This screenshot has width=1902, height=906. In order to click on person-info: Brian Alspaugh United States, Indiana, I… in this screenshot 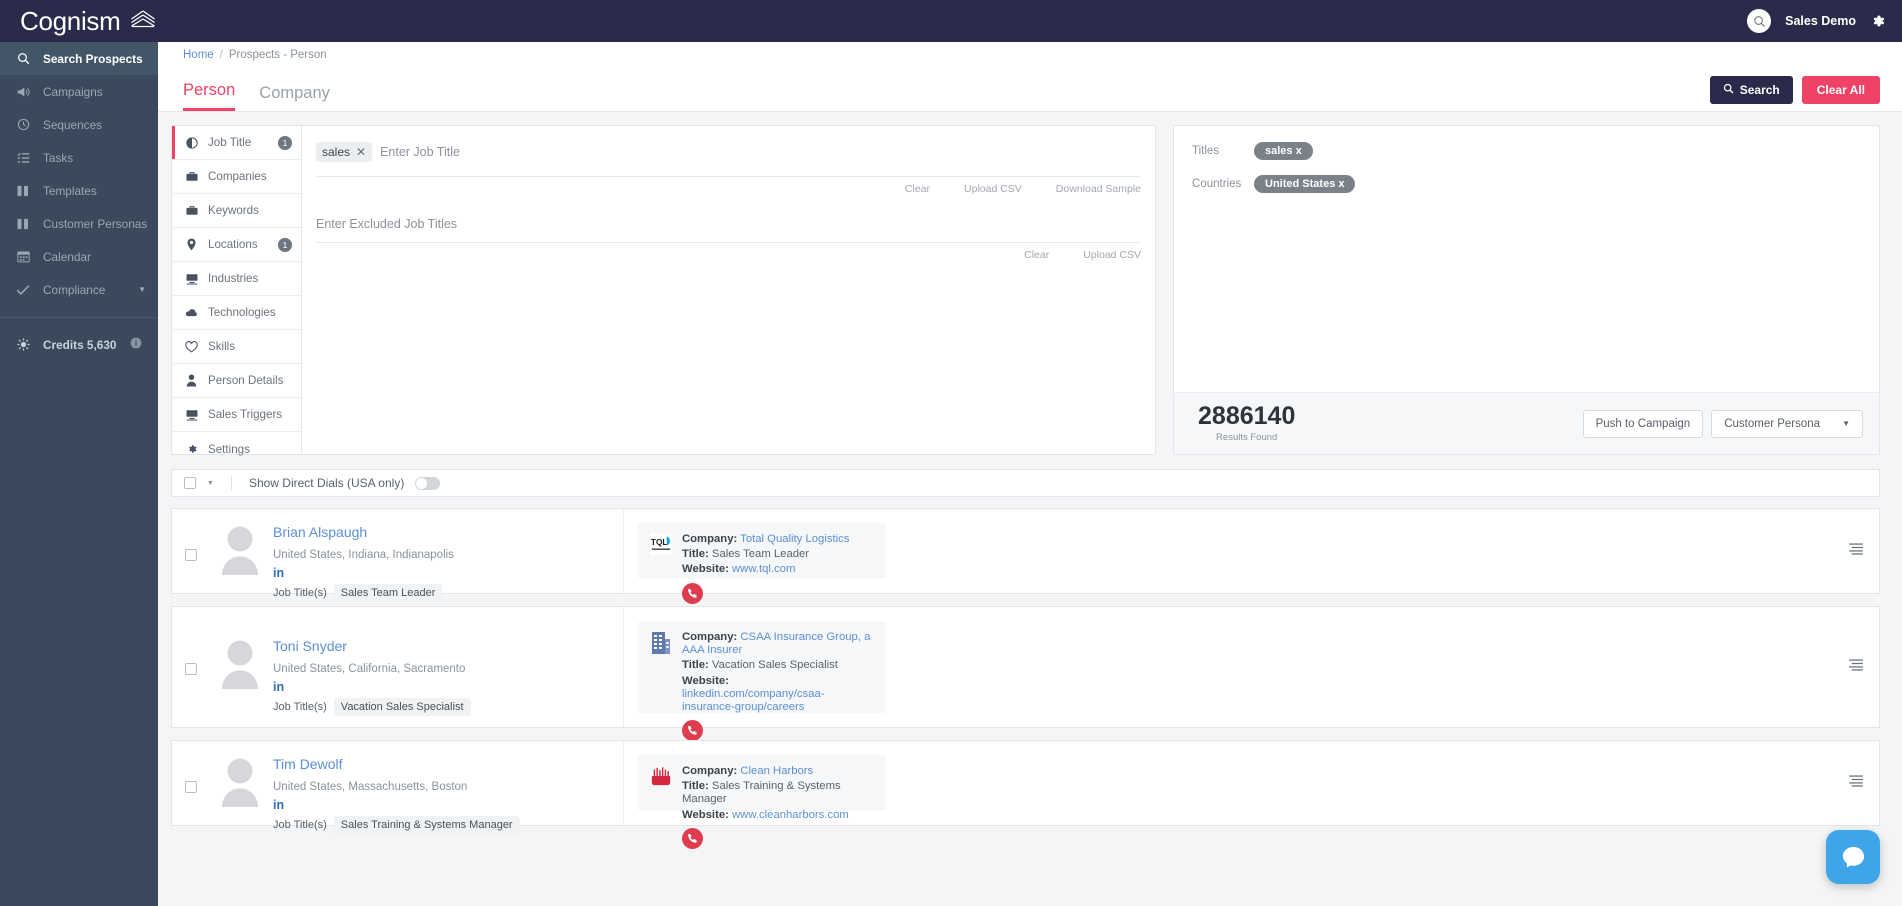, I will do `click(363, 562)`.